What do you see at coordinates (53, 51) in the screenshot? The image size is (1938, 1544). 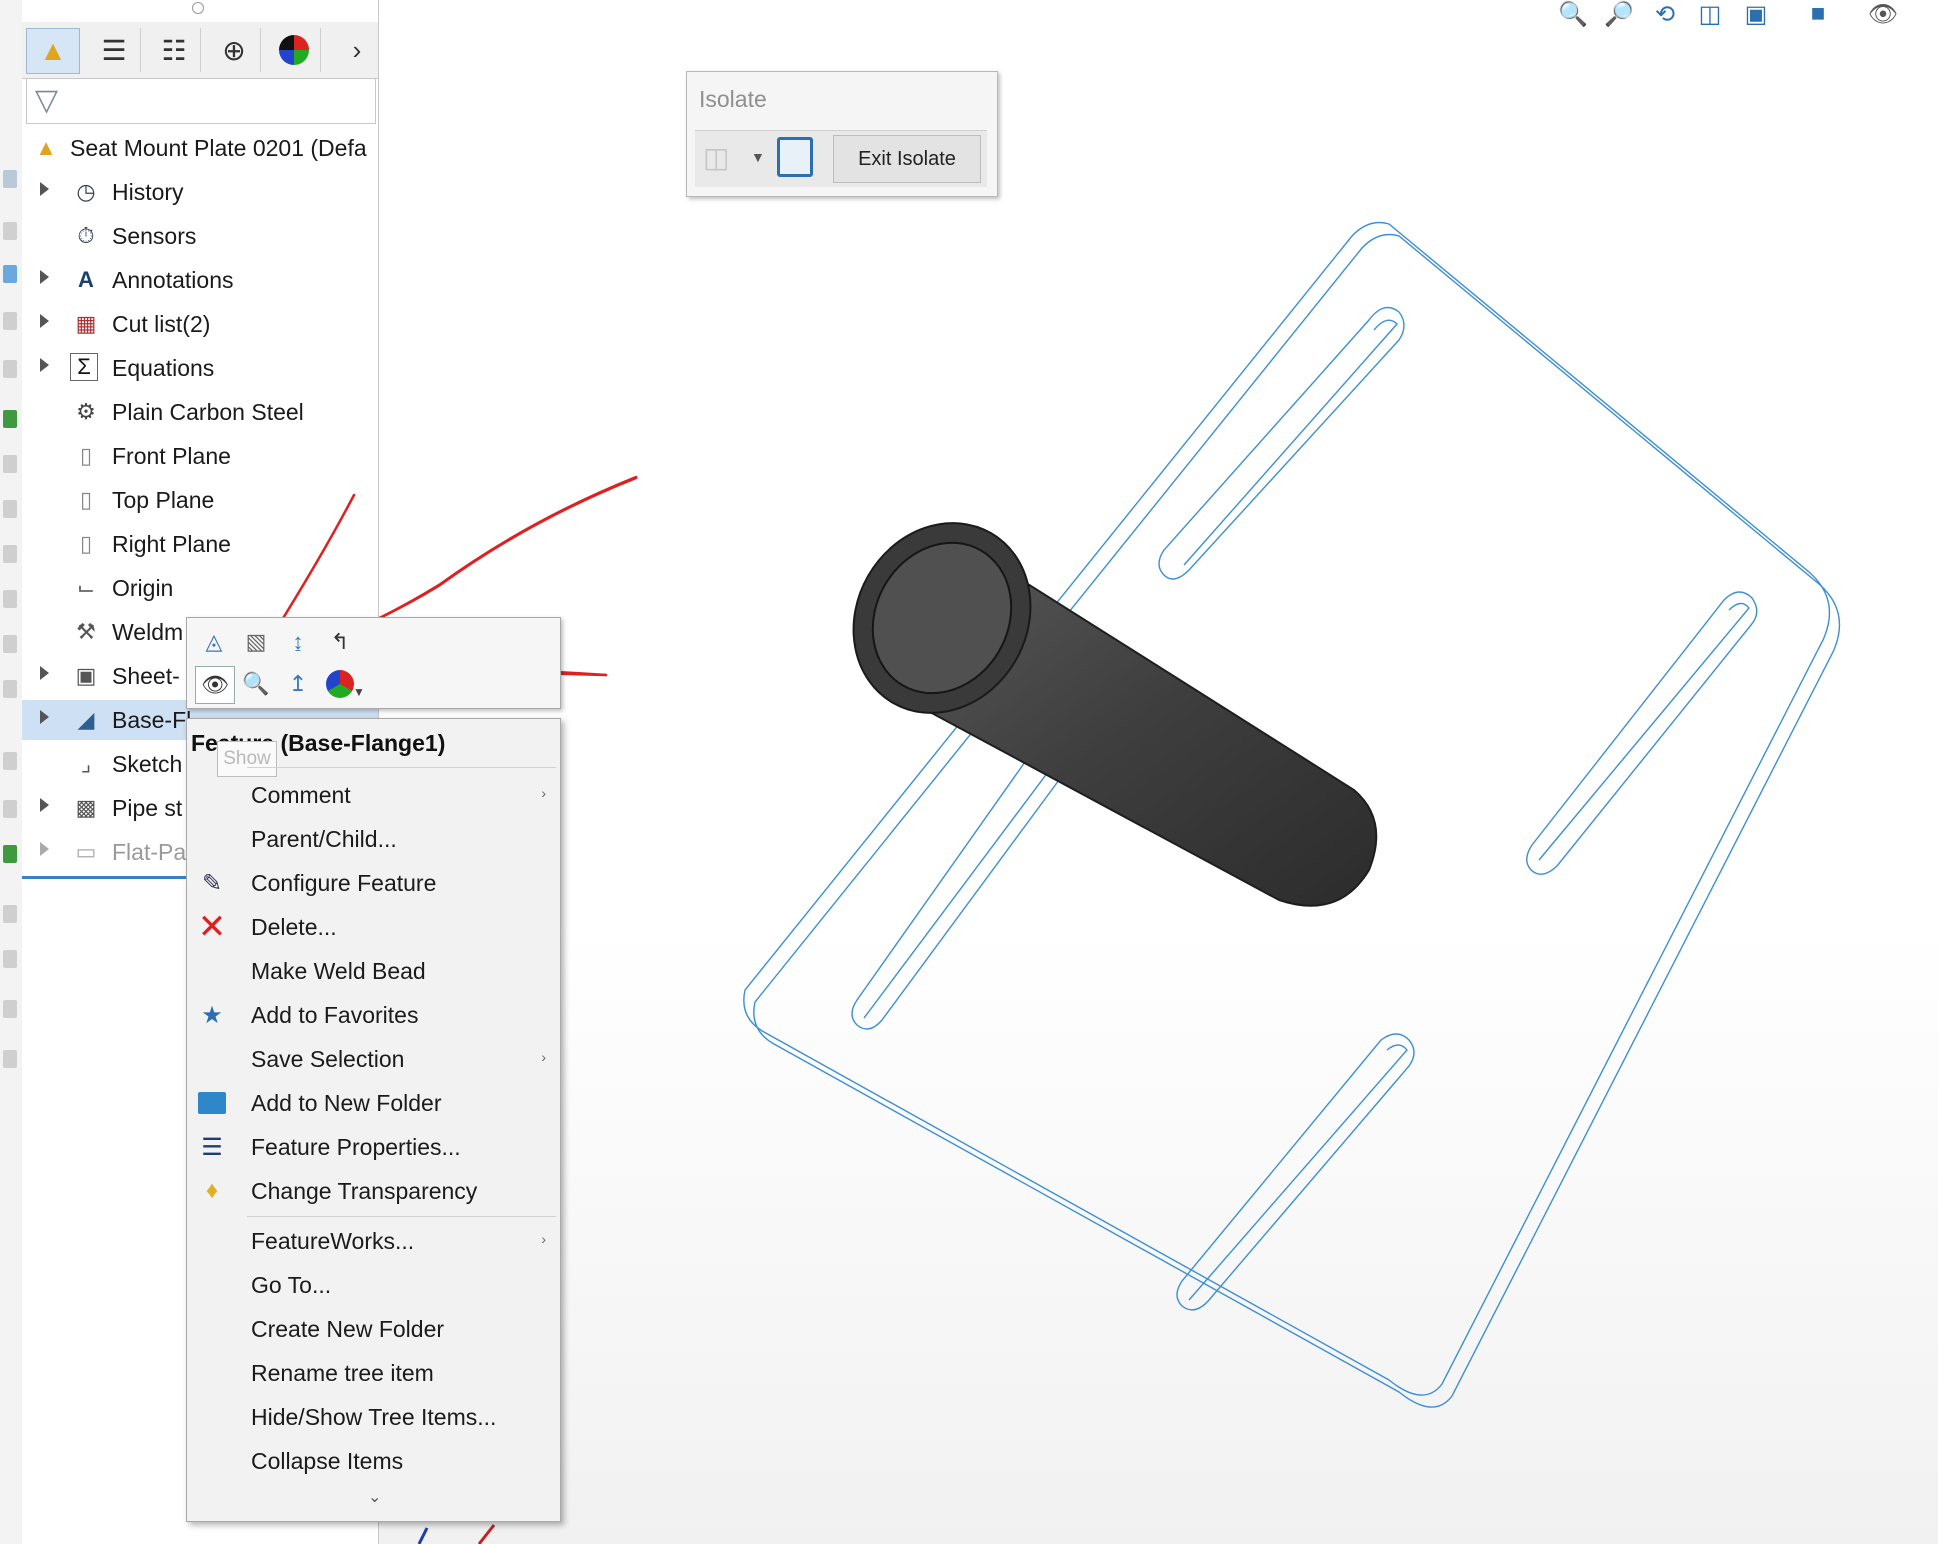 I see `tab-feature-tree: ▲` at bounding box center [53, 51].